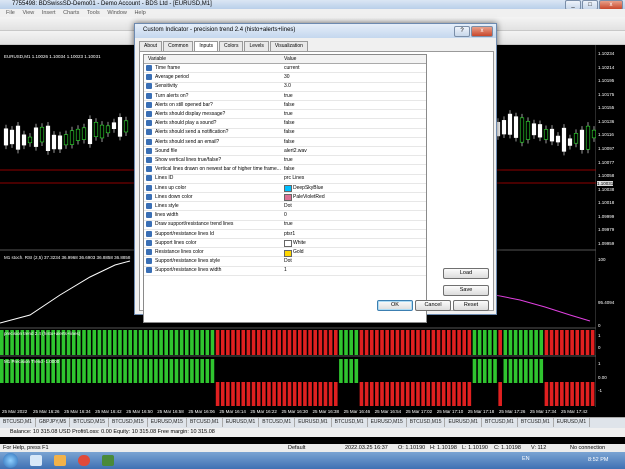 This screenshot has height=469, width=625. I want to click on tab-visualization: Visualization, so click(288, 46).